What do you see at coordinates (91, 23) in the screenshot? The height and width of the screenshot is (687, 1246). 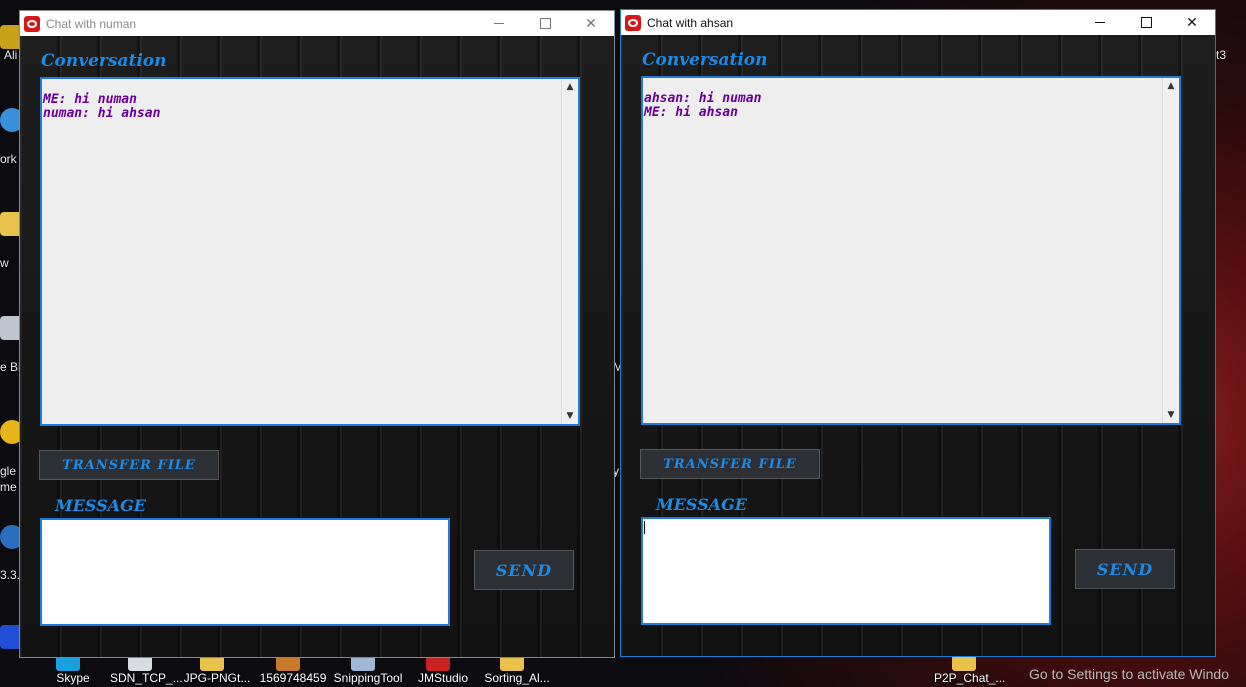 I see `window-title: Chat with numan` at bounding box center [91, 23].